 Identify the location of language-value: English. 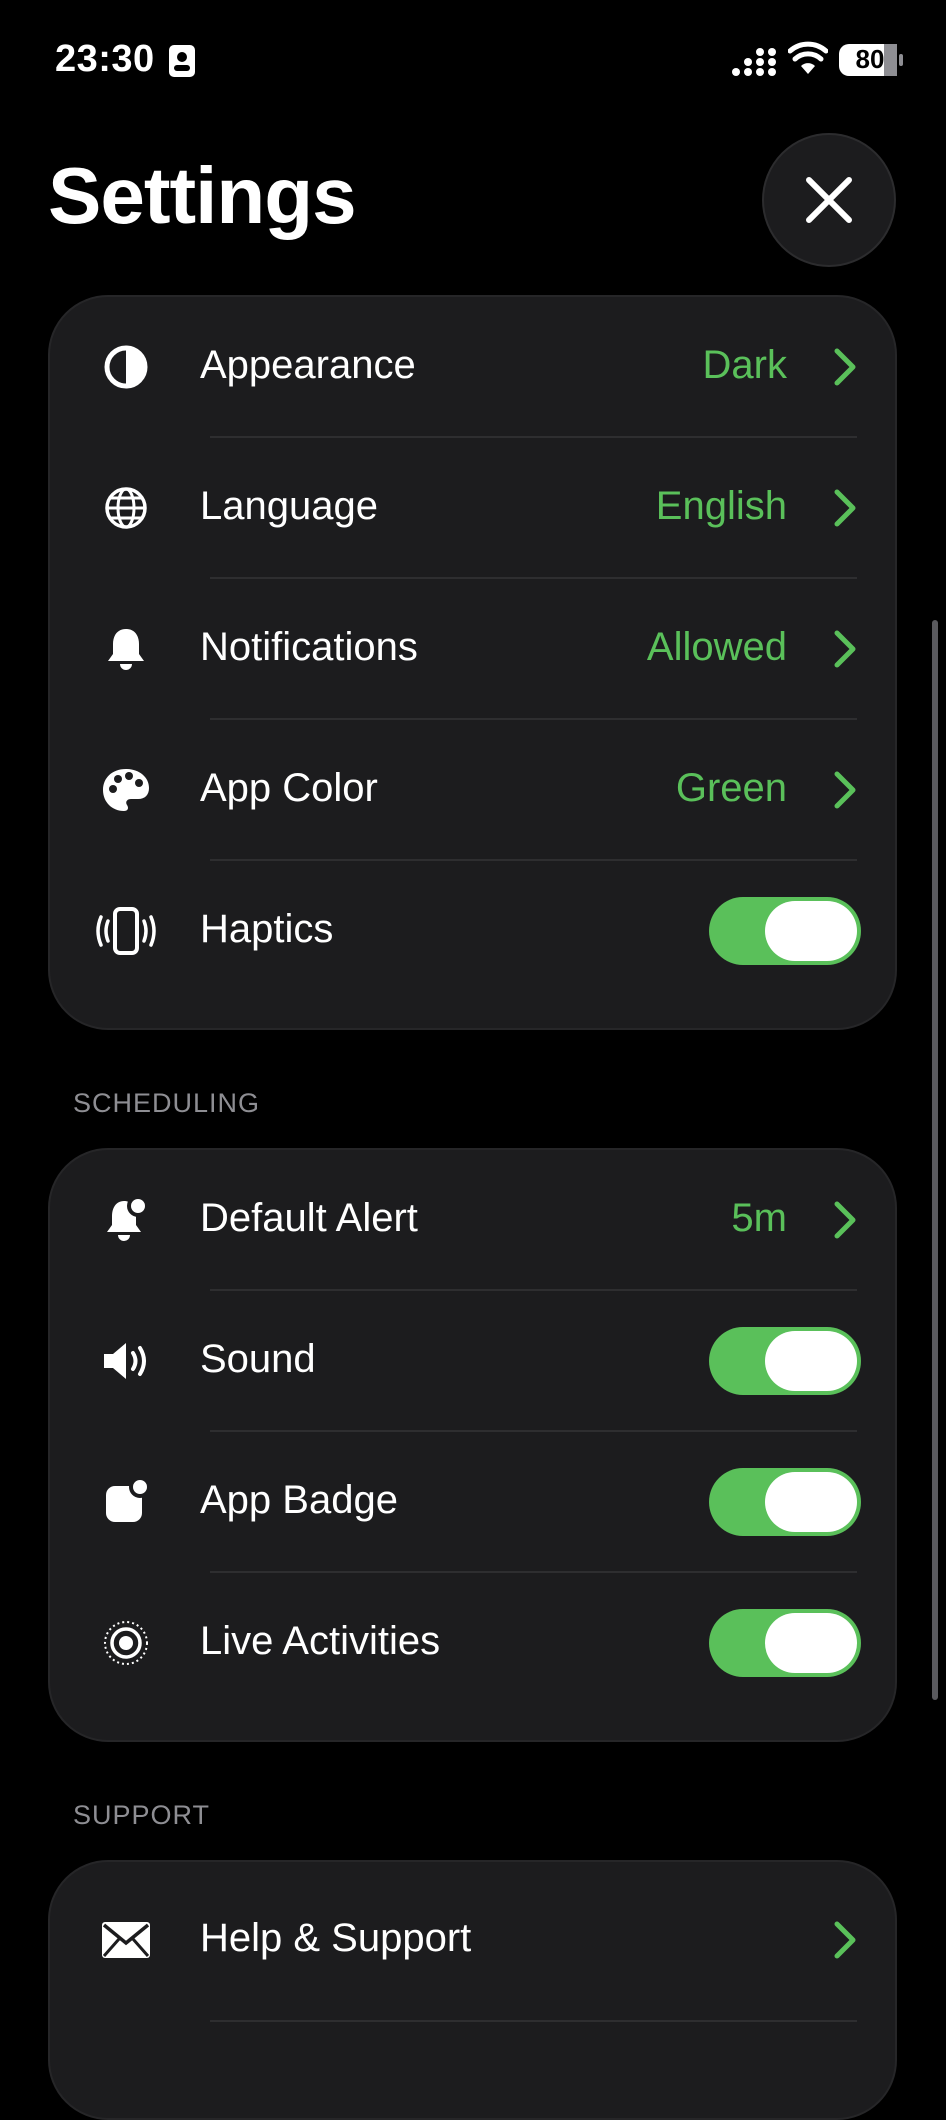
(721, 506).